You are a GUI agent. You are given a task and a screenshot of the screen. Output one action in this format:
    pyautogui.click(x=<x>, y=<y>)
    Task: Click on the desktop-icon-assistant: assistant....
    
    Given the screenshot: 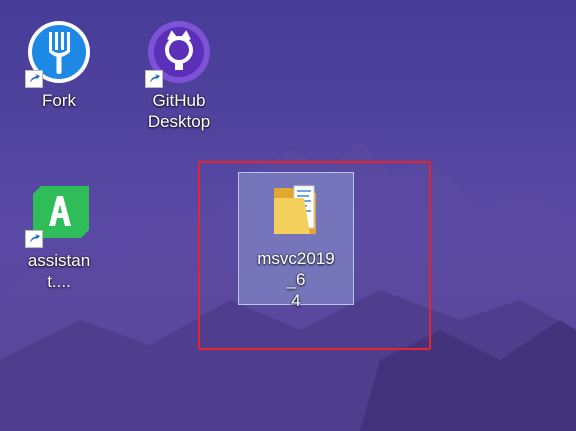 What is the action you would take?
    pyautogui.click(x=59, y=236)
    